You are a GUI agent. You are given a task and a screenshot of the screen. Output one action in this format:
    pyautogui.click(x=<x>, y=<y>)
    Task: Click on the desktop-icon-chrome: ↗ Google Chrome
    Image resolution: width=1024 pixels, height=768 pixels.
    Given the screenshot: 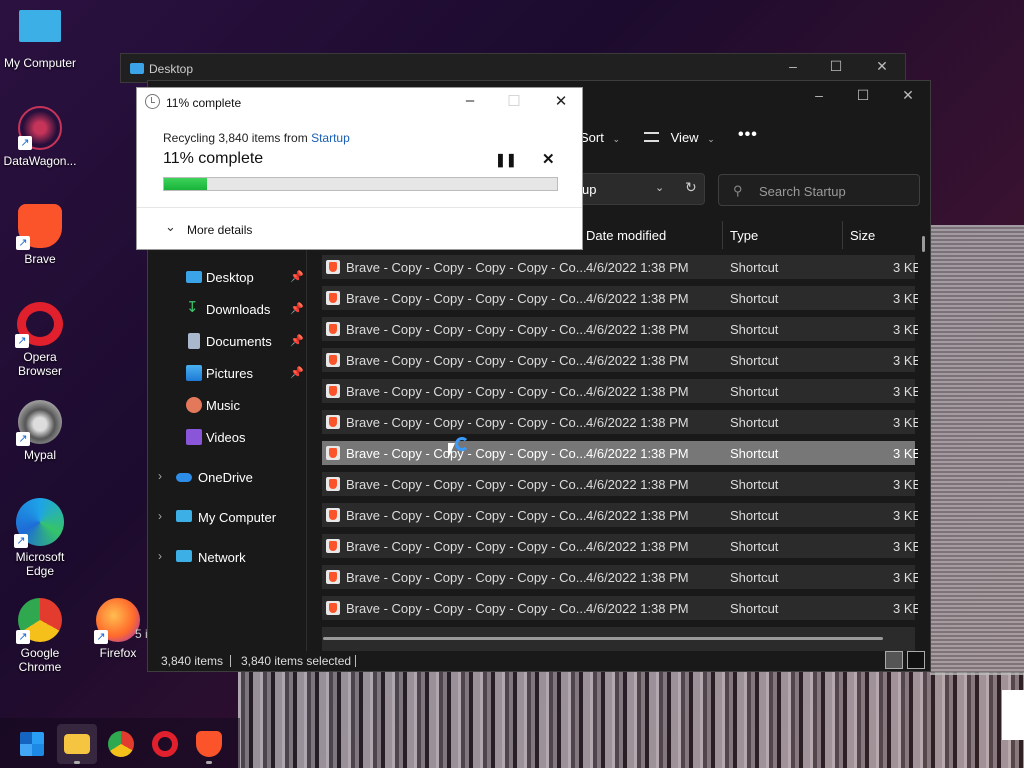 What is the action you would take?
    pyautogui.click(x=40, y=636)
    